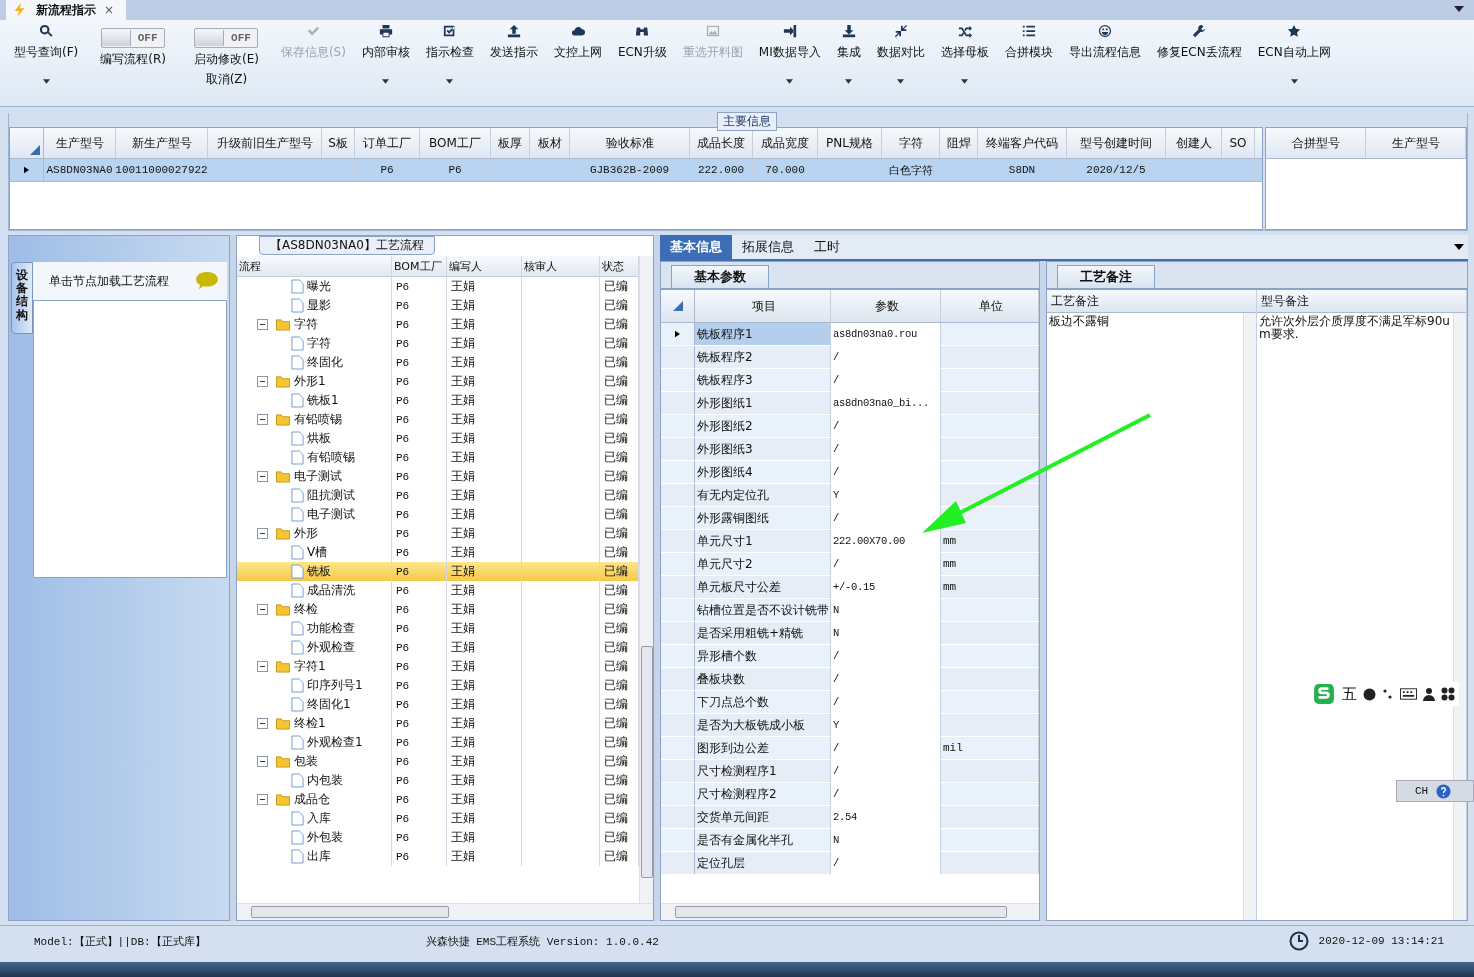 This screenshot has width=1474, height=977. Describe the element at coordinates (438, 647) in the screenshot. I see `tree-row: 外观检查 P6 王娟 已编` at that location.